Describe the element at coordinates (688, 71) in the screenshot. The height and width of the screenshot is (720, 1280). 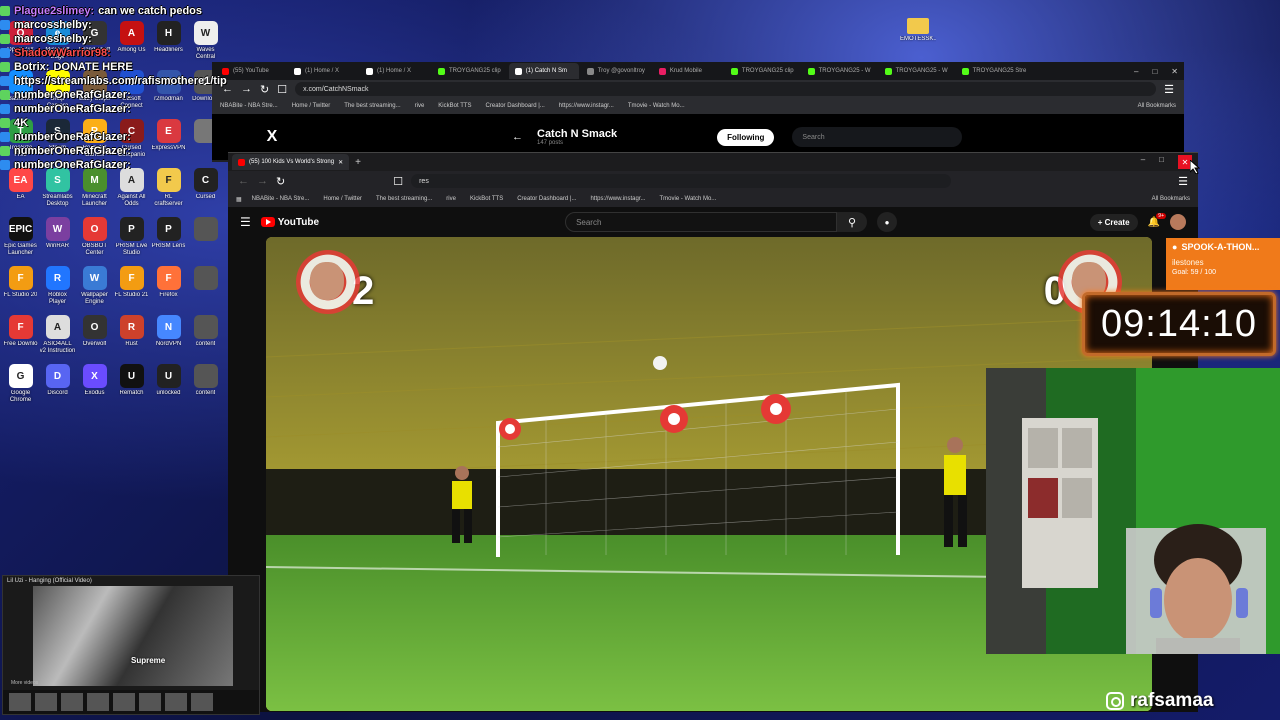
I see `browser-tab: Krud Mobile` at that location.